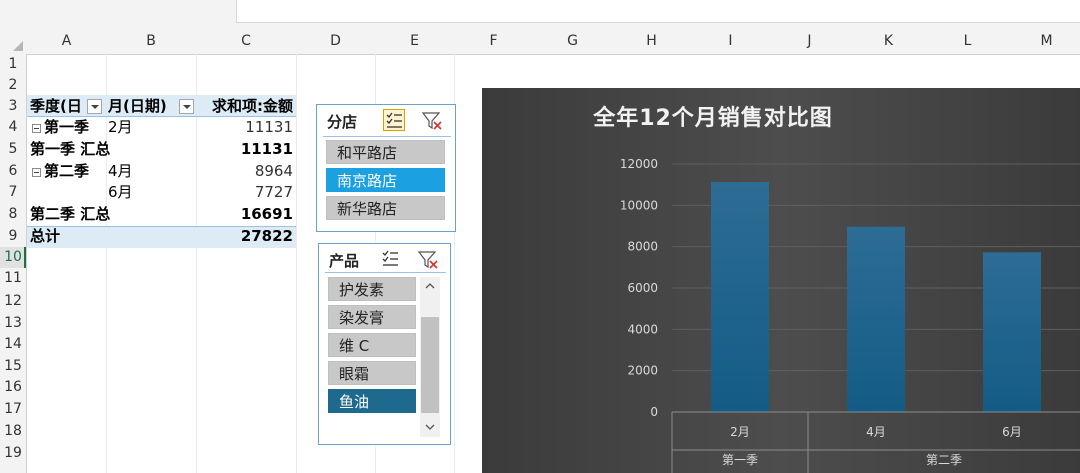 The image size is (1080, 473). I want to click on y-tick-label: 12000, so click(639, 164).